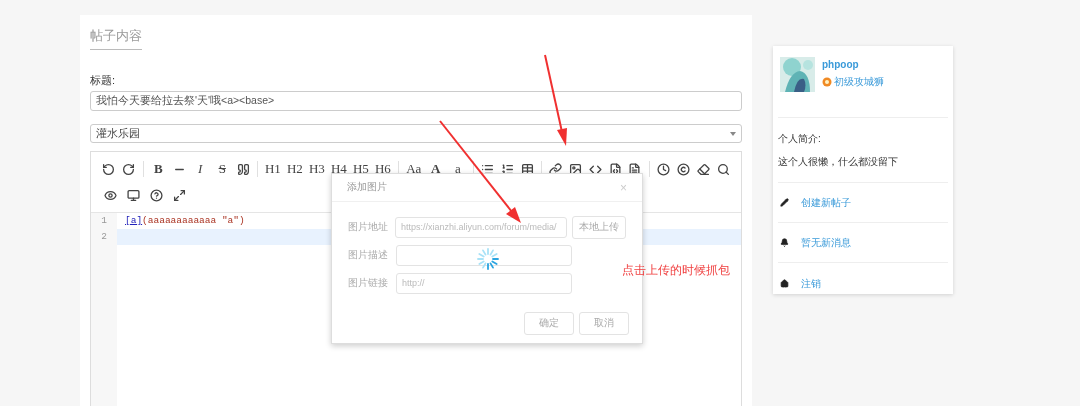  What do you see at coordinates (435, 169) in the screenshot?
I see `toolbar-button: A` at bounding box center [435, 169].